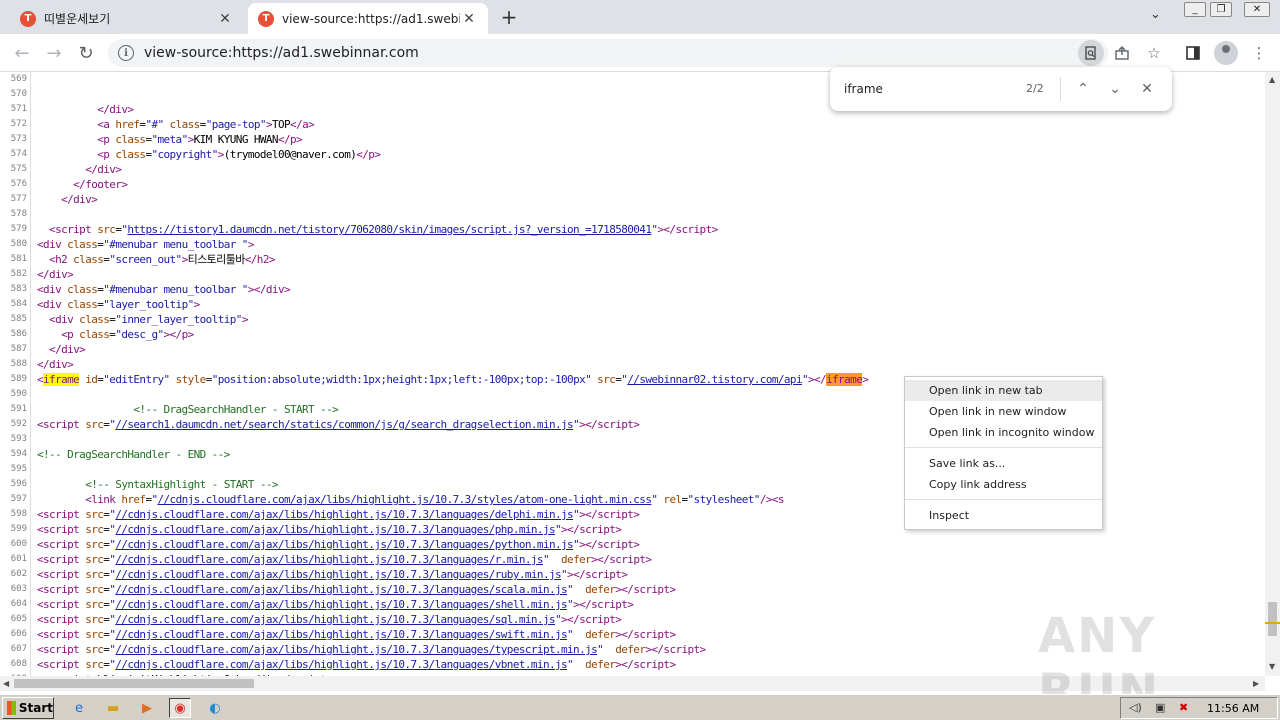 The height and width of the screenshot is (720, 1280). I want to click on system-tray: ◁) ▣ ✖ 11:56 AM, so click(1199, 708).